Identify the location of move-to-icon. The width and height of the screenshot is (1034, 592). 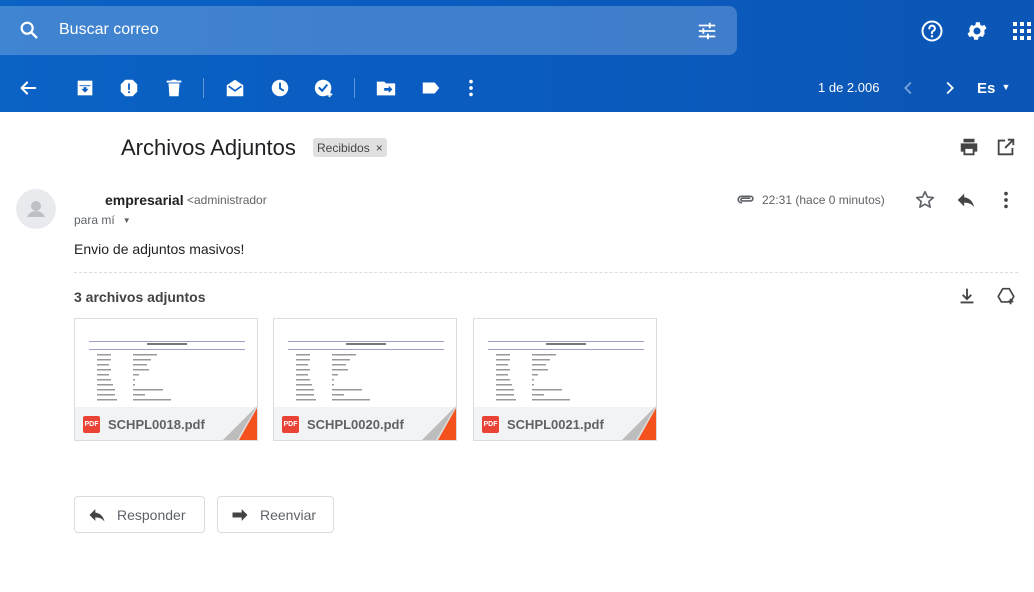
(386, 88).